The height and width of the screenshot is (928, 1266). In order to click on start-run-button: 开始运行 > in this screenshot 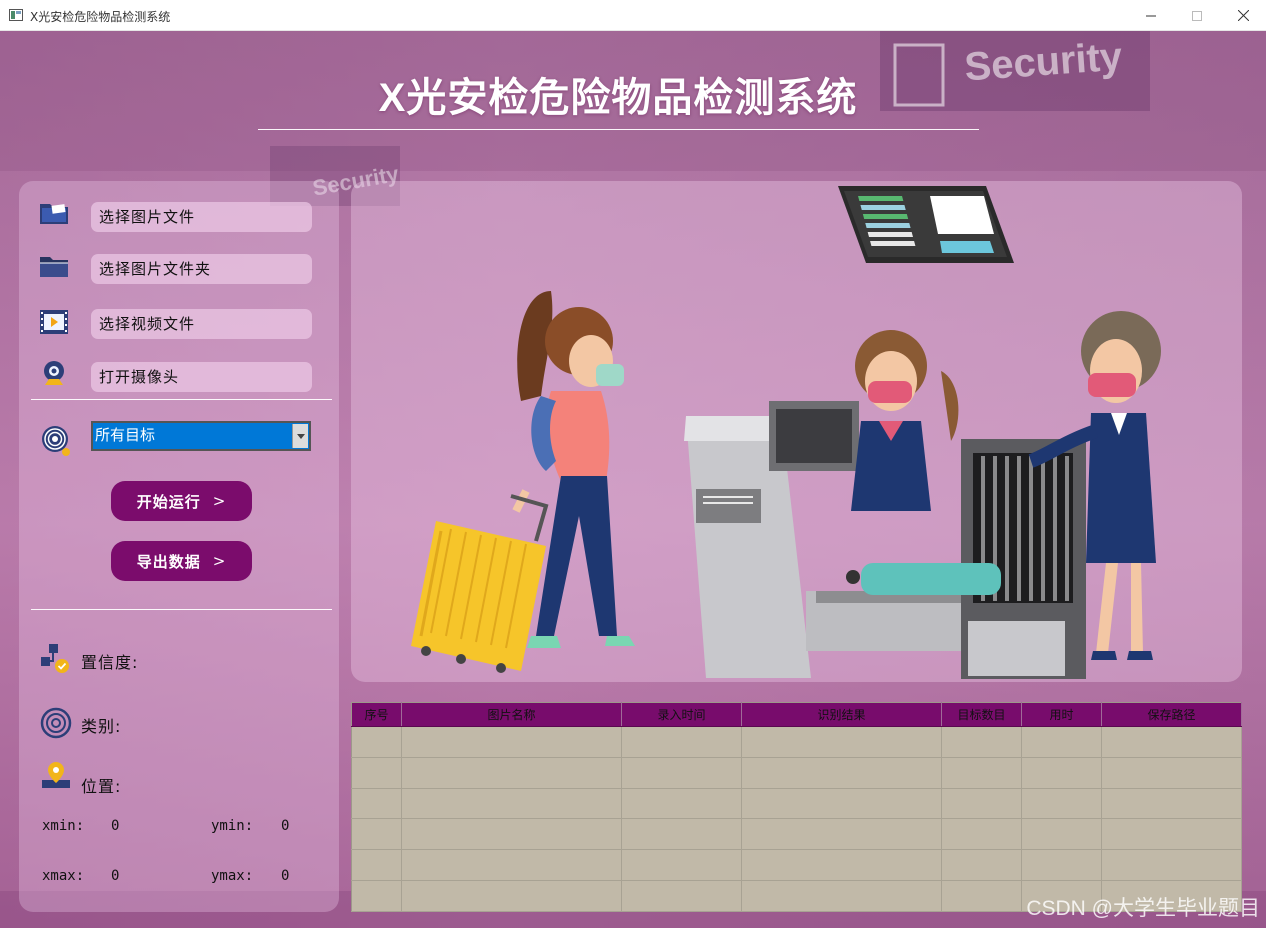, I will do `click(181, 501)`.